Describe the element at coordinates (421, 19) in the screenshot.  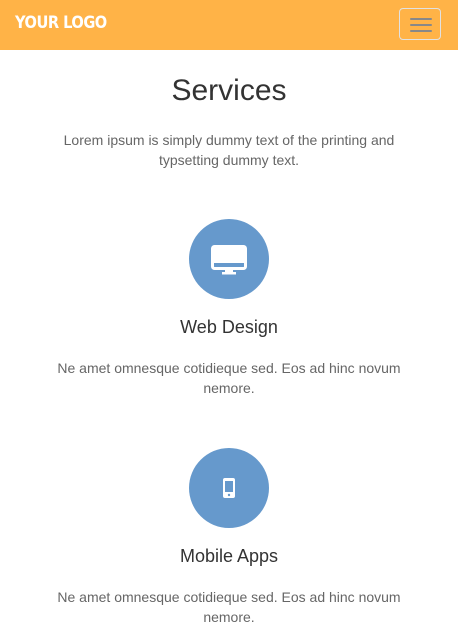
I see `hamburger-icon` at that location.